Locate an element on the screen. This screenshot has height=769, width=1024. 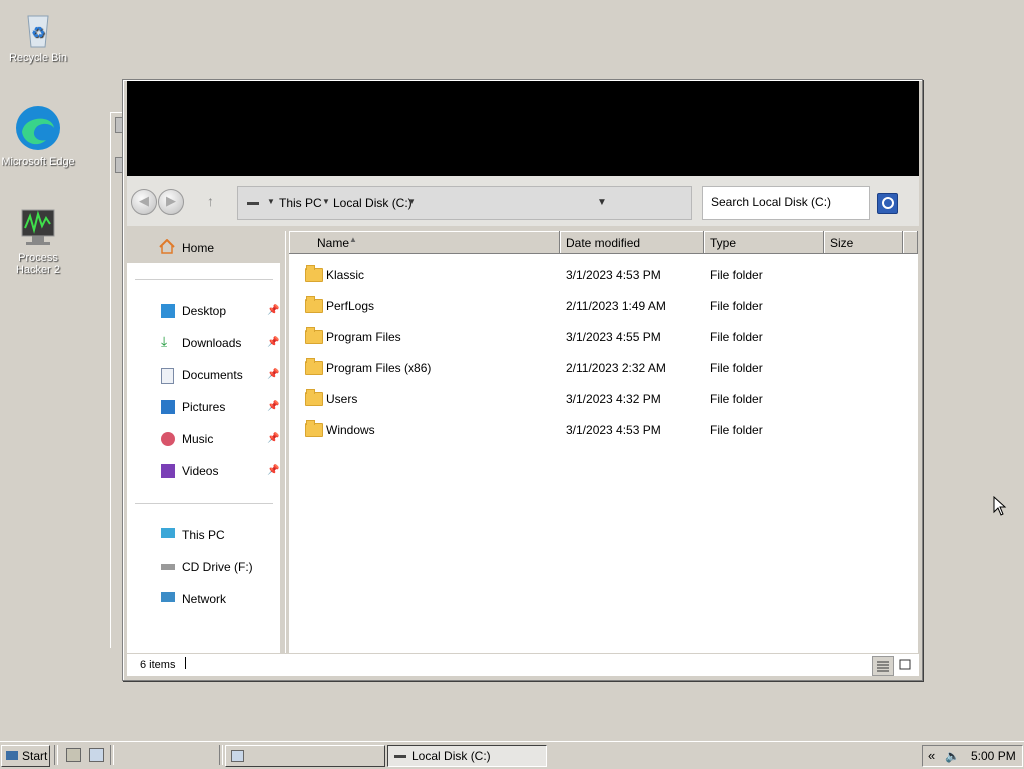
breadcrumb-local-disk: Local Disk (C:) is located at coordinates (372, 203).